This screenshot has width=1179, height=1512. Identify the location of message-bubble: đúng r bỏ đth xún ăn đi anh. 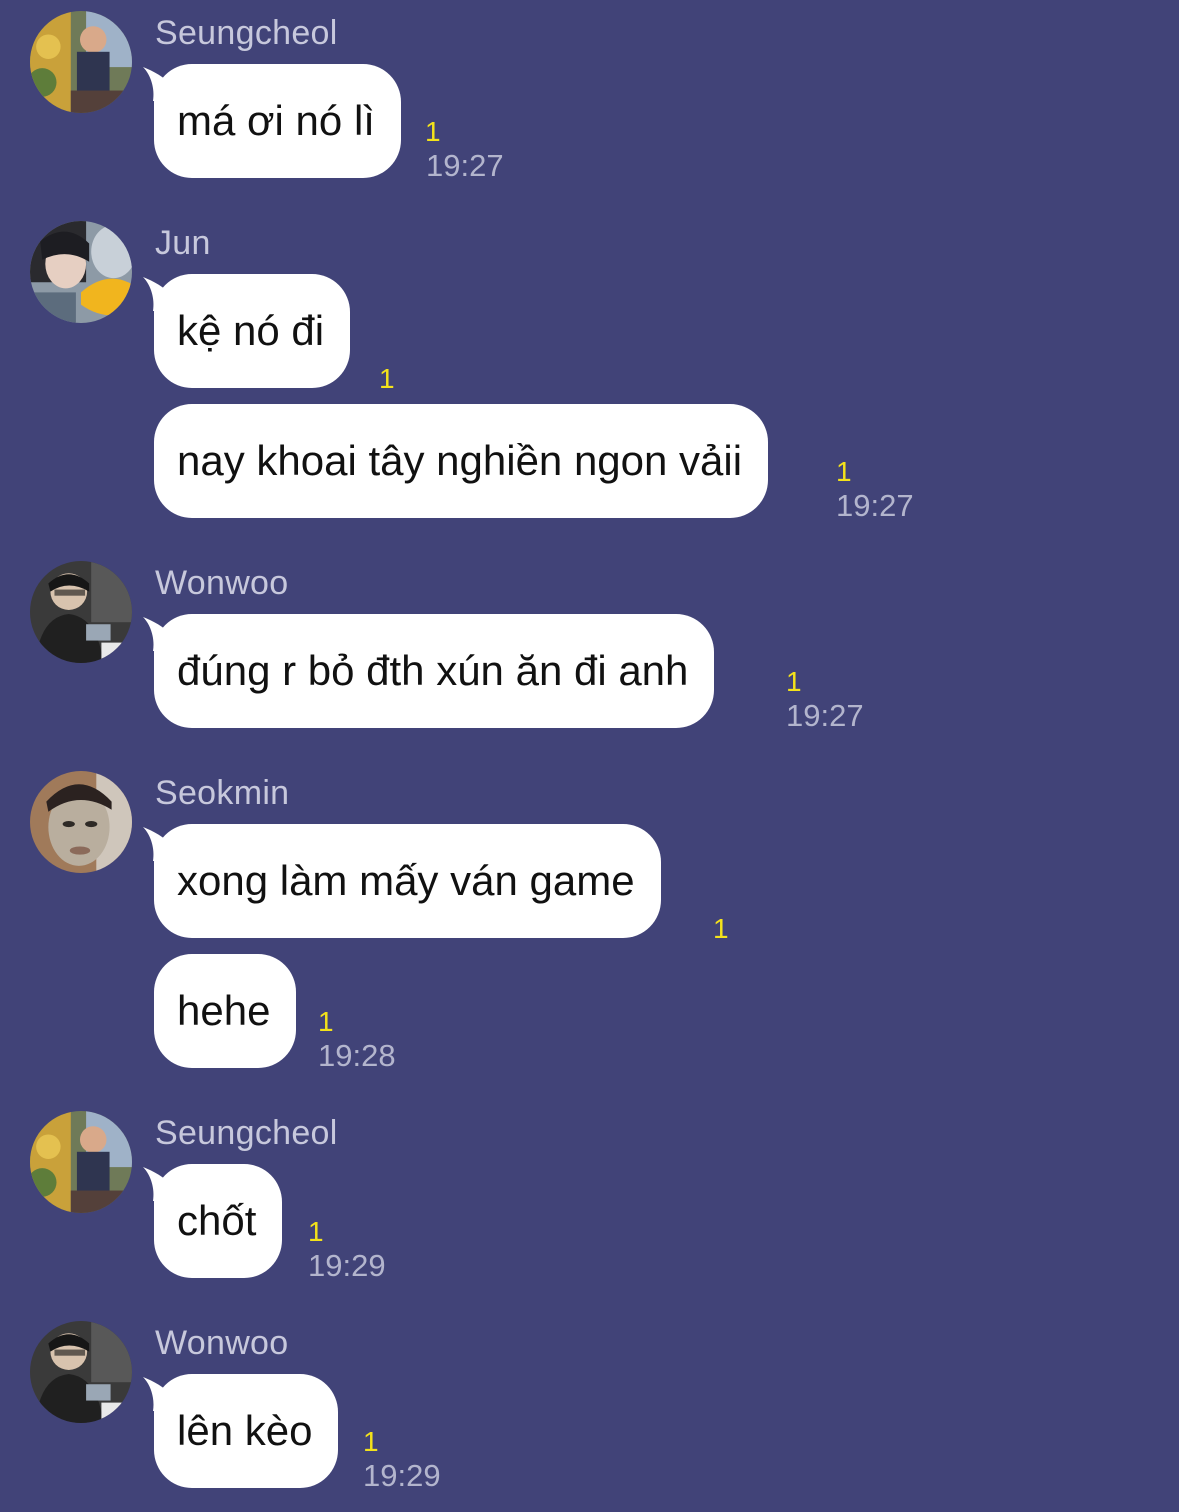
(434, 671).